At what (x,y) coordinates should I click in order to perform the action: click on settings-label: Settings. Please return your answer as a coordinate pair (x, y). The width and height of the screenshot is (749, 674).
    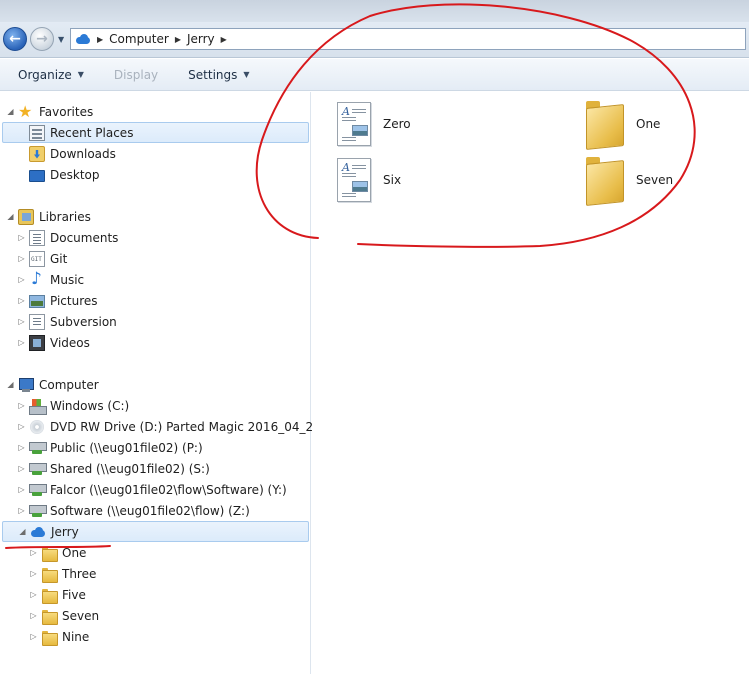
    Looking at the image, I should click on (213, 74).